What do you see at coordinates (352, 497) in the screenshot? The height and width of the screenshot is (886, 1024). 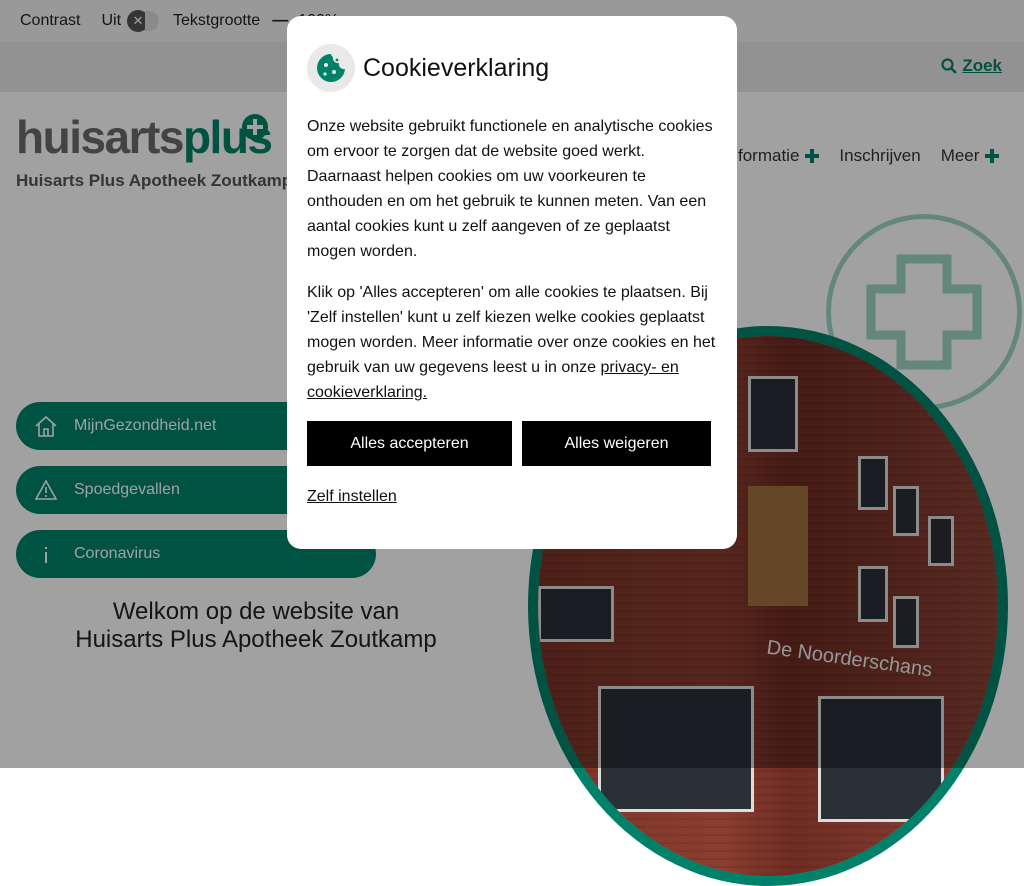 I see `custom-settings-link: Zelf instellen` at bounding box center [352, 497].